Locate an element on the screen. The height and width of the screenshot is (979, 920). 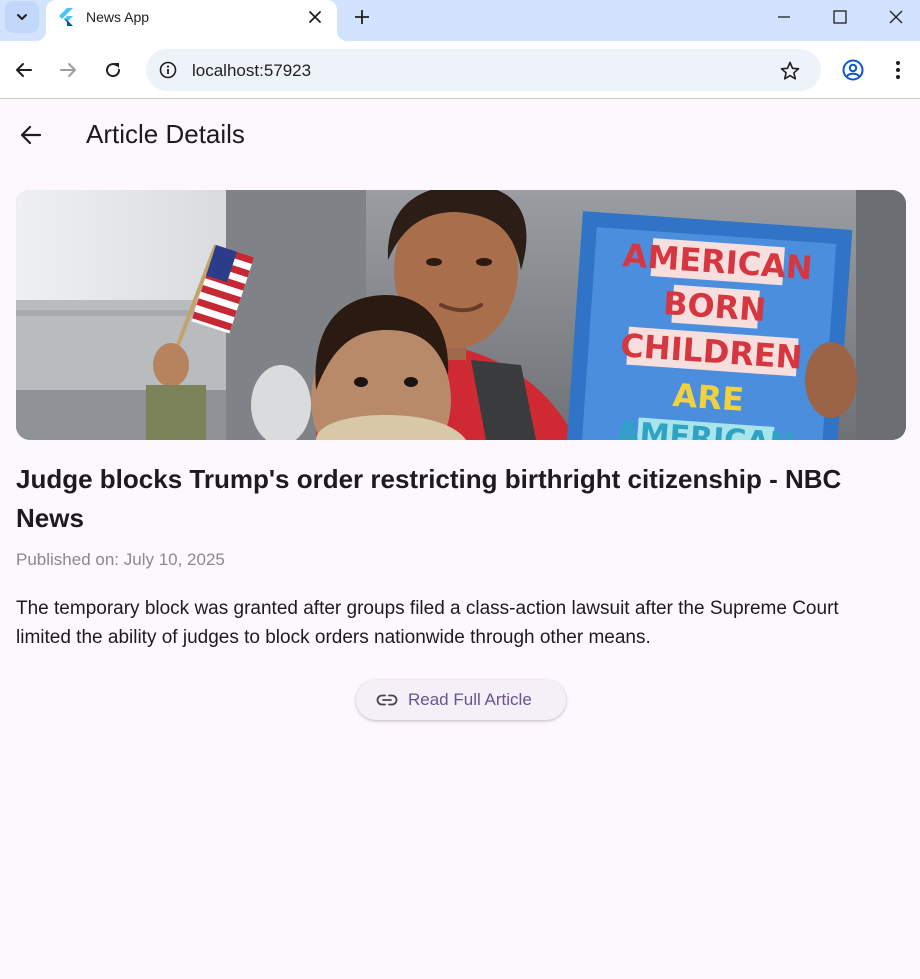
plus-icon is located at coordinates (362, 17).